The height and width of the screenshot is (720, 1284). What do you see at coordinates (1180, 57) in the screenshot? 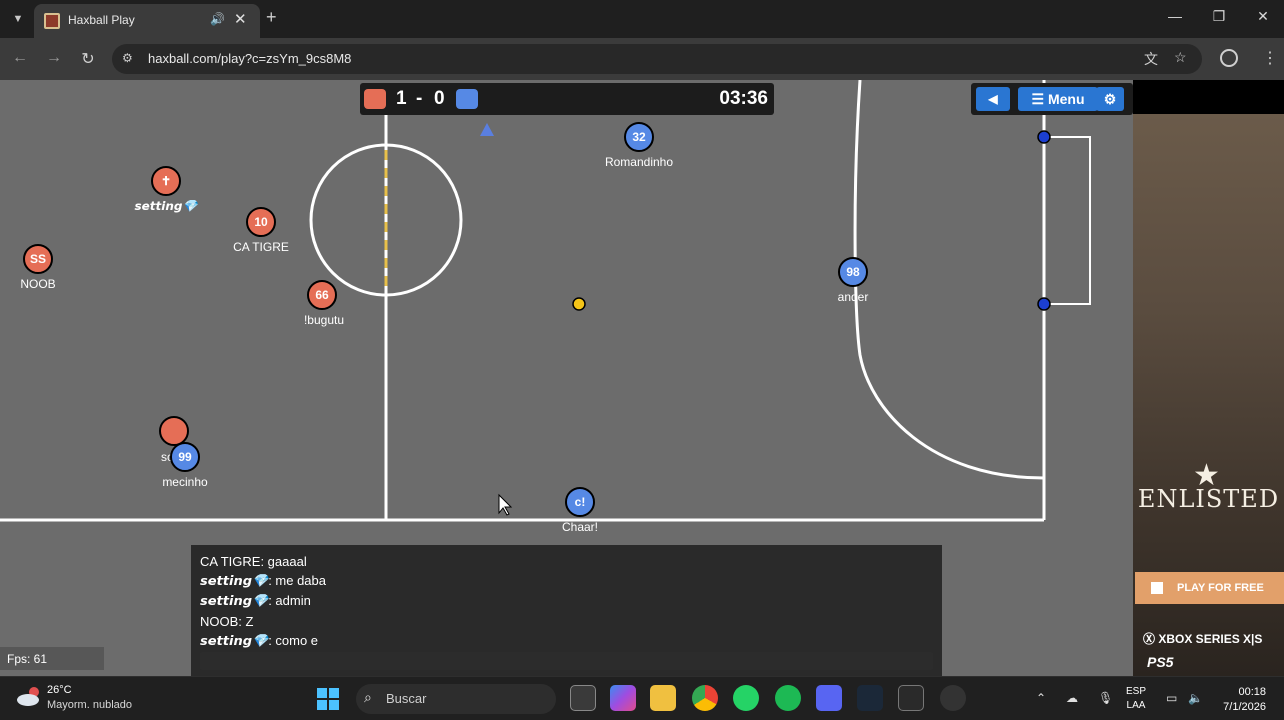
I see `bookmark-star-icon: ☆` at bounding box center [1180, 57].